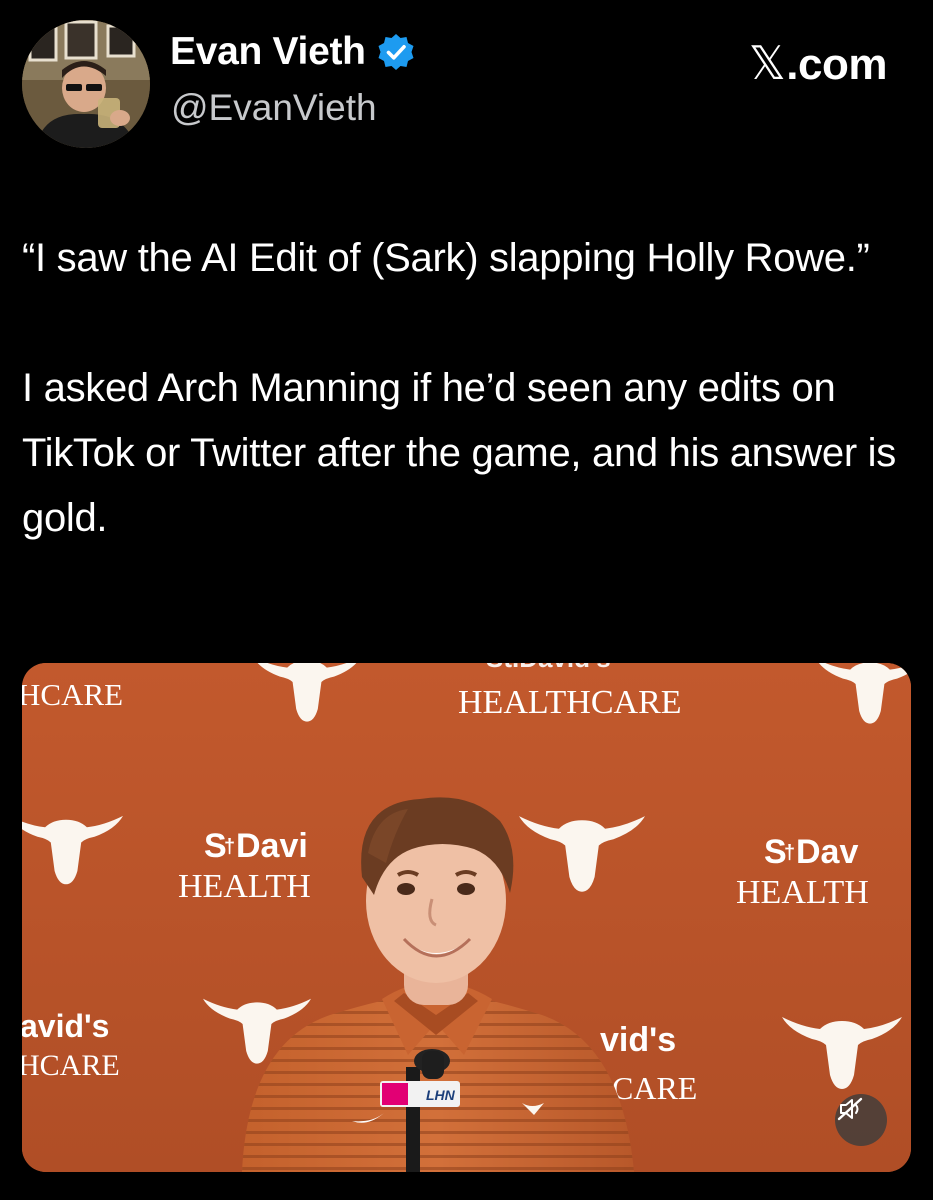 The width and height of the screenshot is (933, 1200). I want to click on author-name-row: Evan Vieth, so click(293, 52).